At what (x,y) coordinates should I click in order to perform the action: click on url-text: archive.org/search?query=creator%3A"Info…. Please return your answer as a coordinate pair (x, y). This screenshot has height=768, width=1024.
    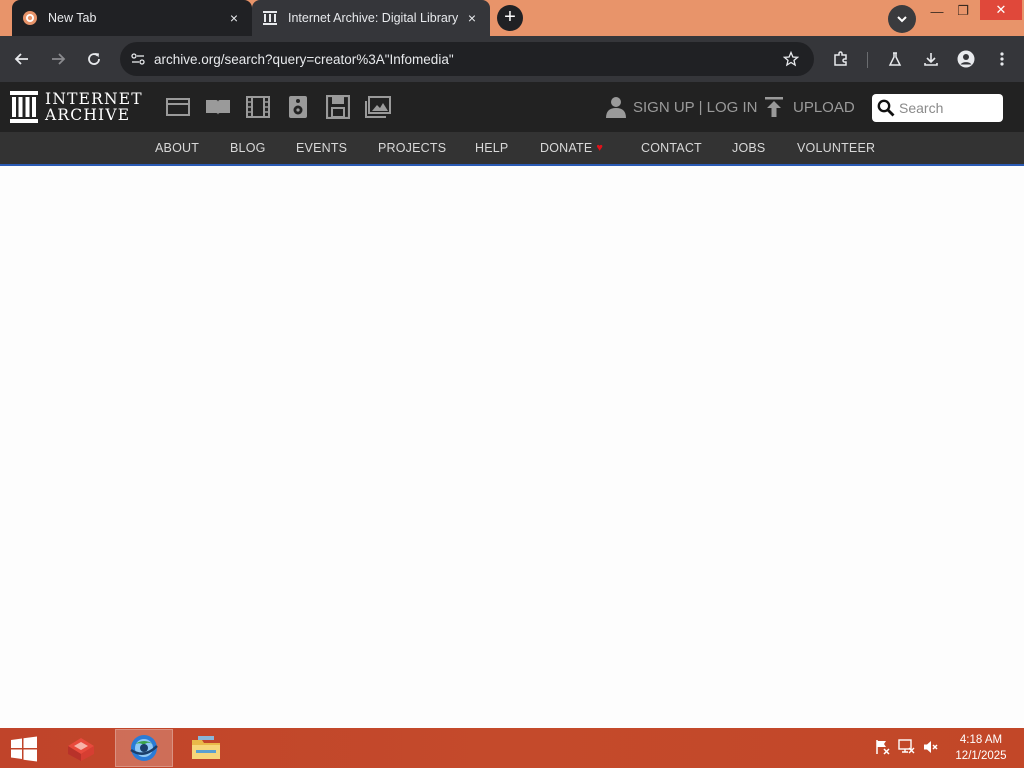
    Looking at the image, I should click on (467, 59).